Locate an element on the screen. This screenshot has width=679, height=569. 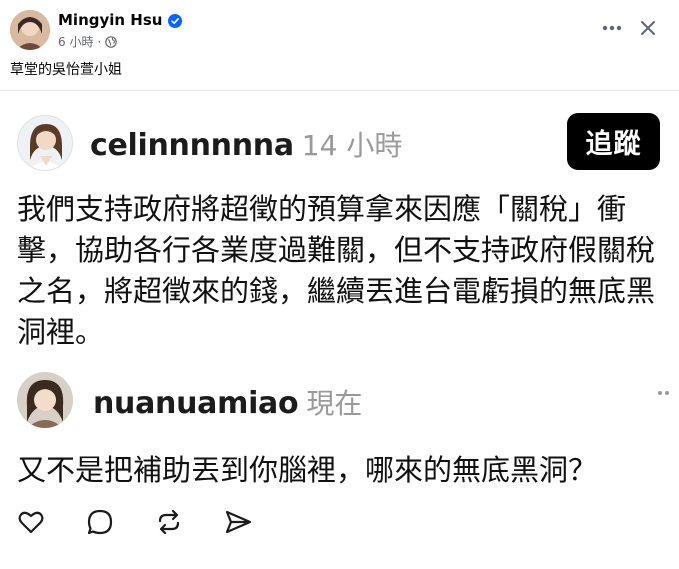
follow-button: 追蹤 is located at coordinates (613, 141).